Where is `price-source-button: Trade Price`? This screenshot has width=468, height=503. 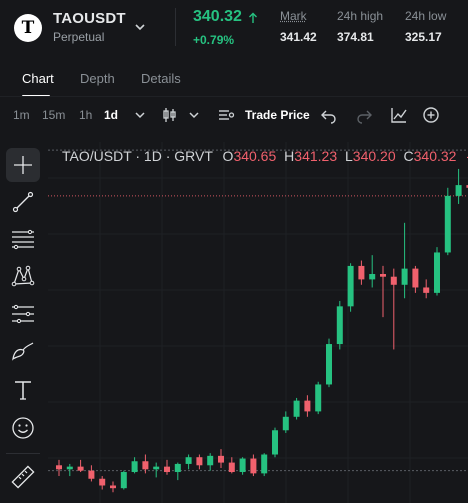 price-source-button: Trade Price is located at coordinates (277, 115).